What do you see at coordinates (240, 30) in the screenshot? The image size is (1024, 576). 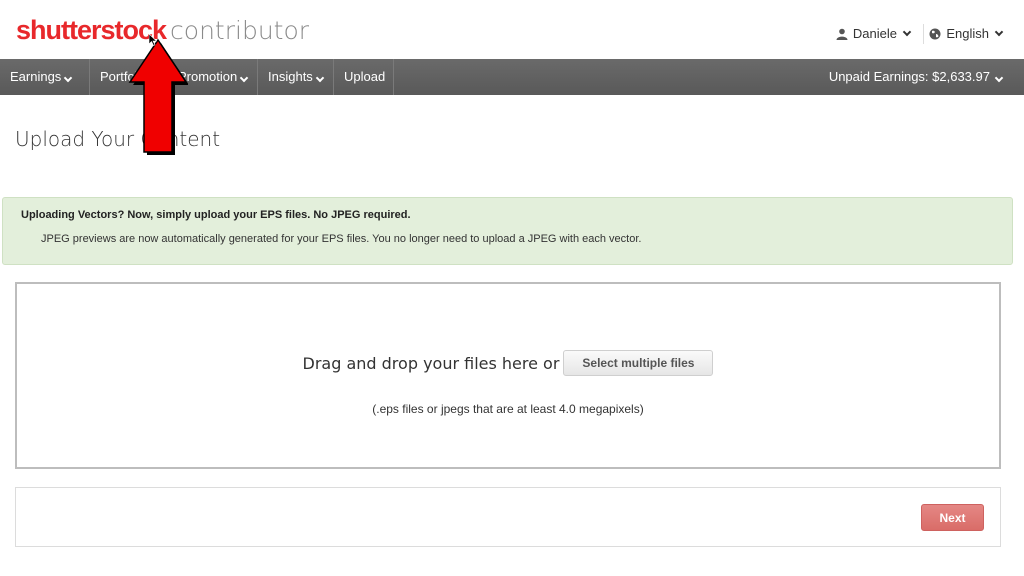 I see `logo-sub-text: contributor` at bounding box center [240, 30].